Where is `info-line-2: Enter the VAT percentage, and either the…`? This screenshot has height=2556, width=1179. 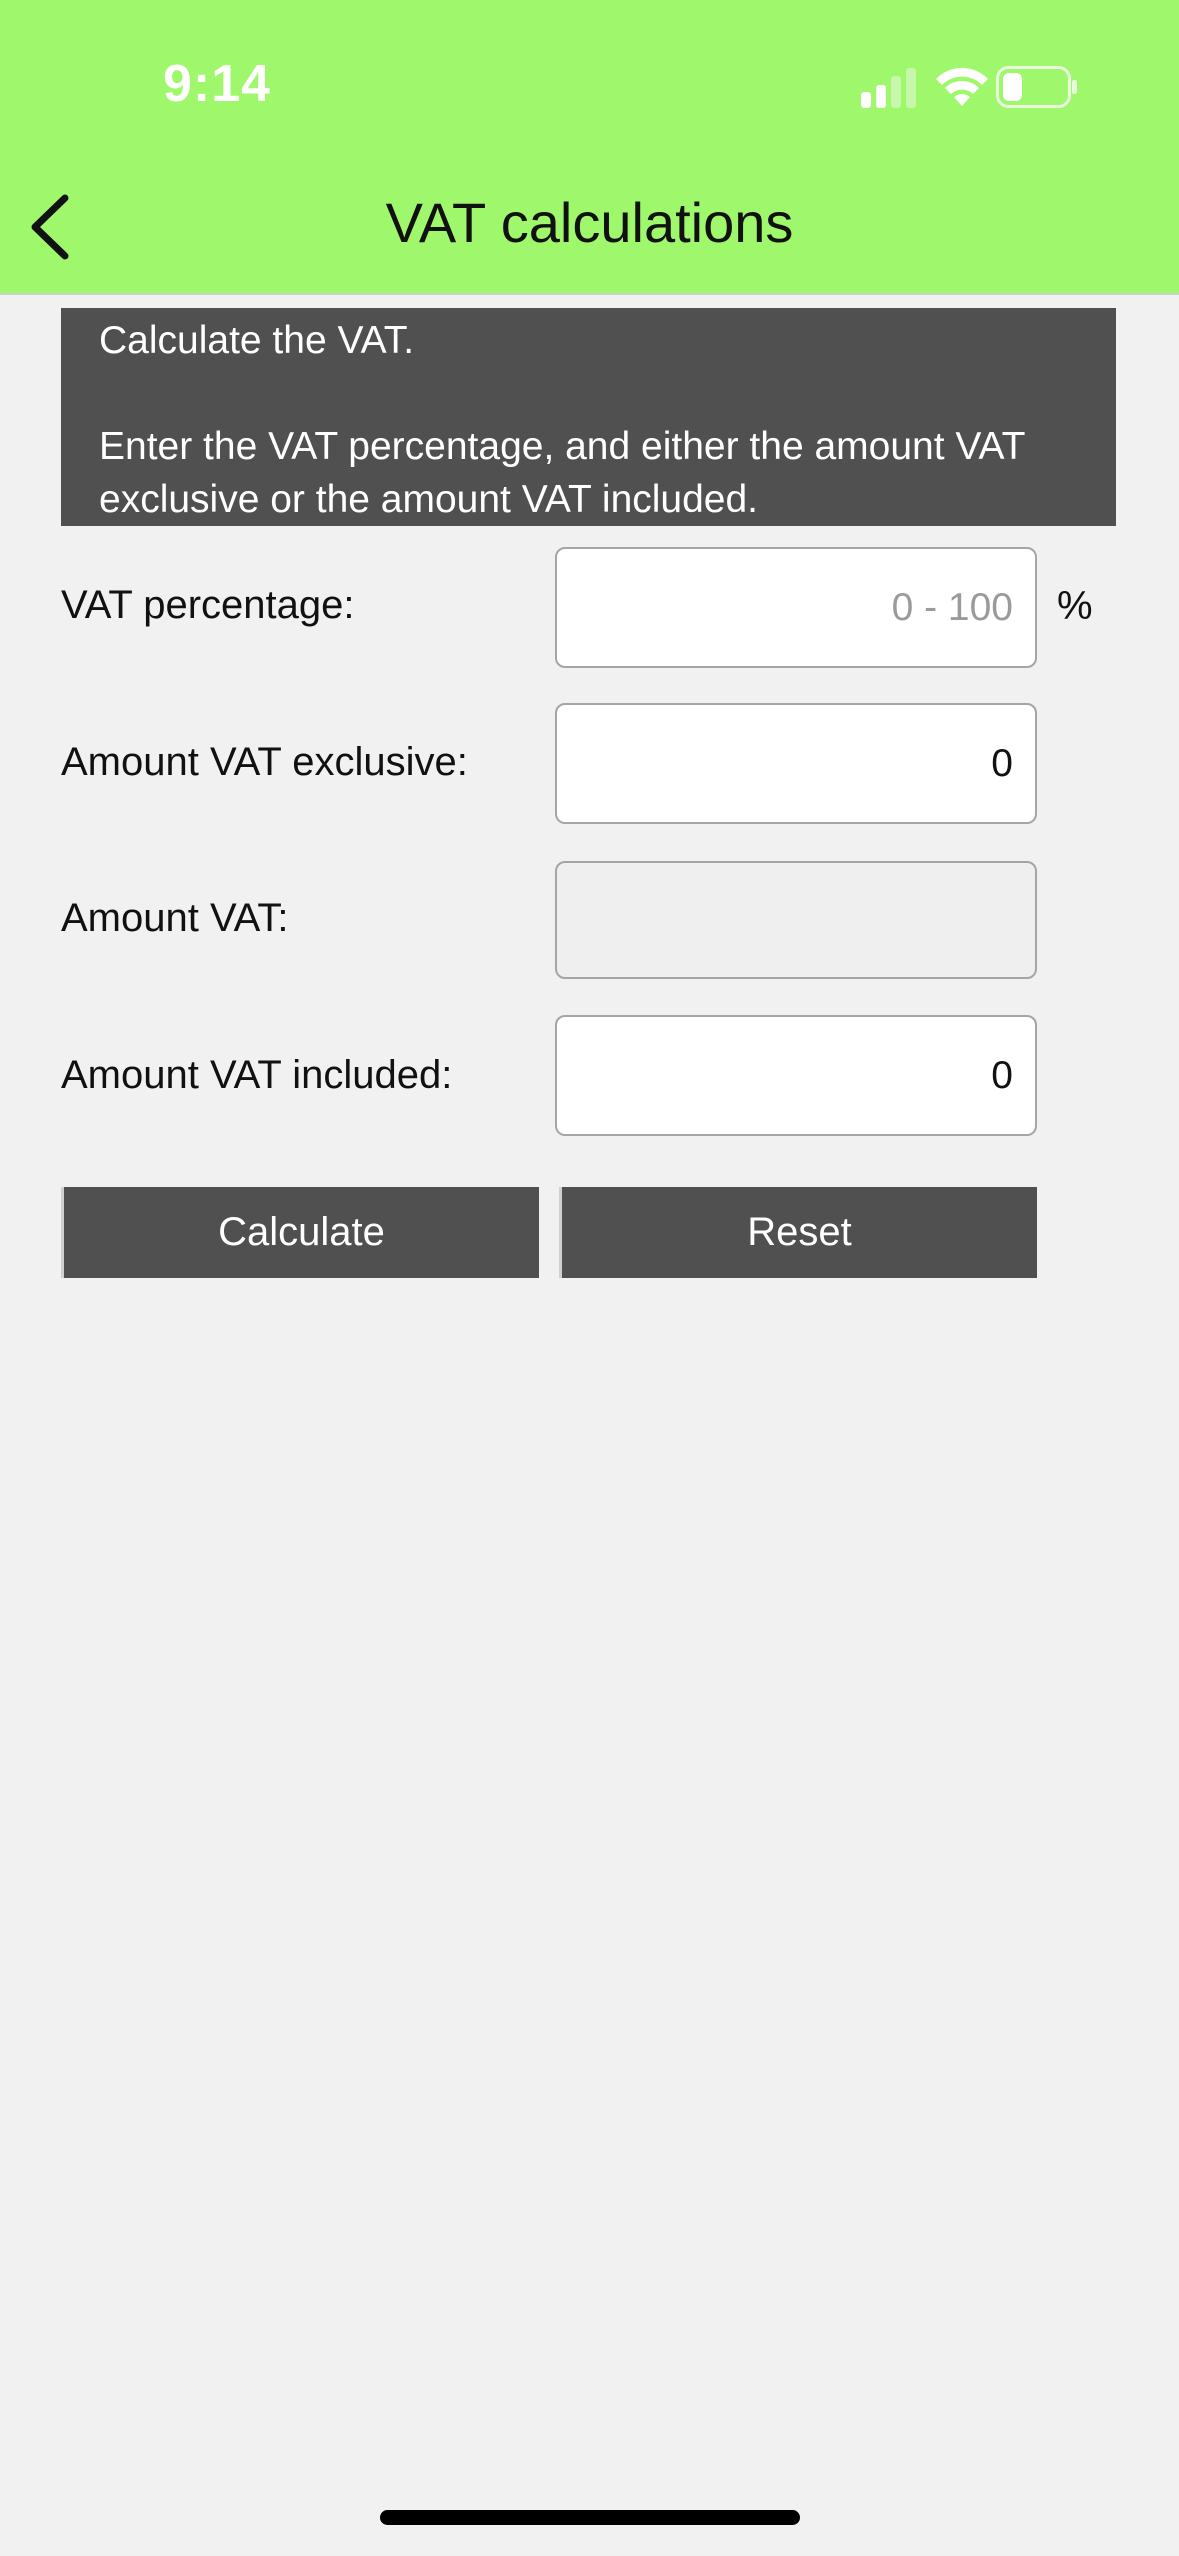
info-line-2: Enter the VAT percentage, and either the… is located at coordinates (562, 473).